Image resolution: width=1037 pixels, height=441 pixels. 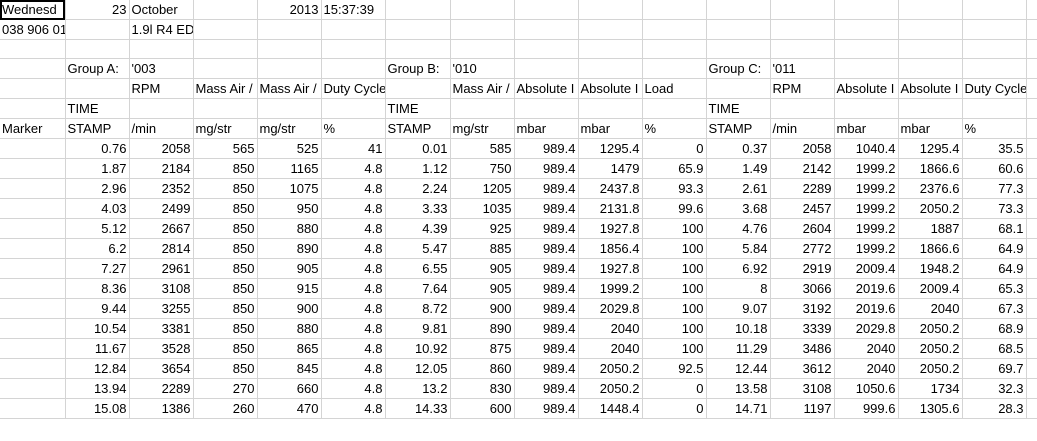 I want to click on cell: 525, so click(x=289, y=148).